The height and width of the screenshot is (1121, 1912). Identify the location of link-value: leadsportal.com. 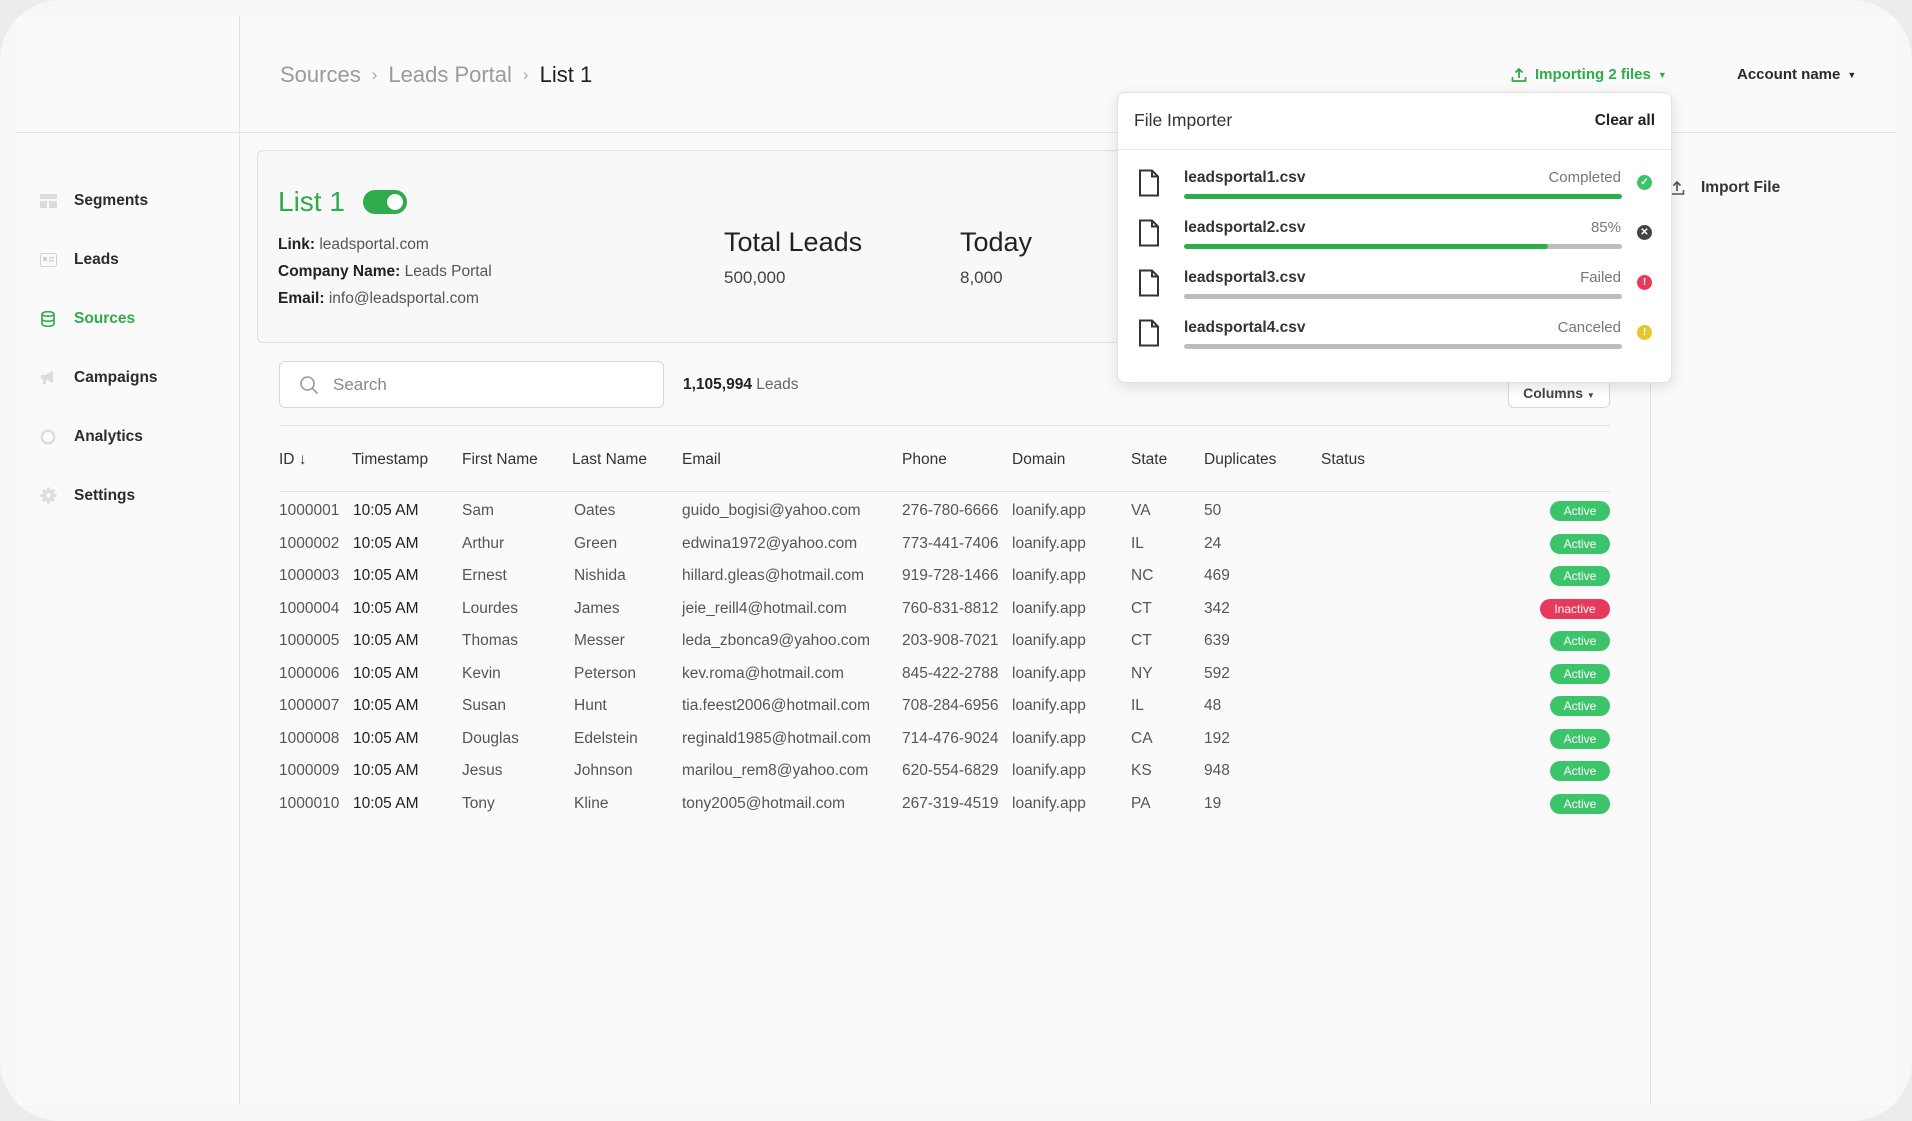
(373, 244).